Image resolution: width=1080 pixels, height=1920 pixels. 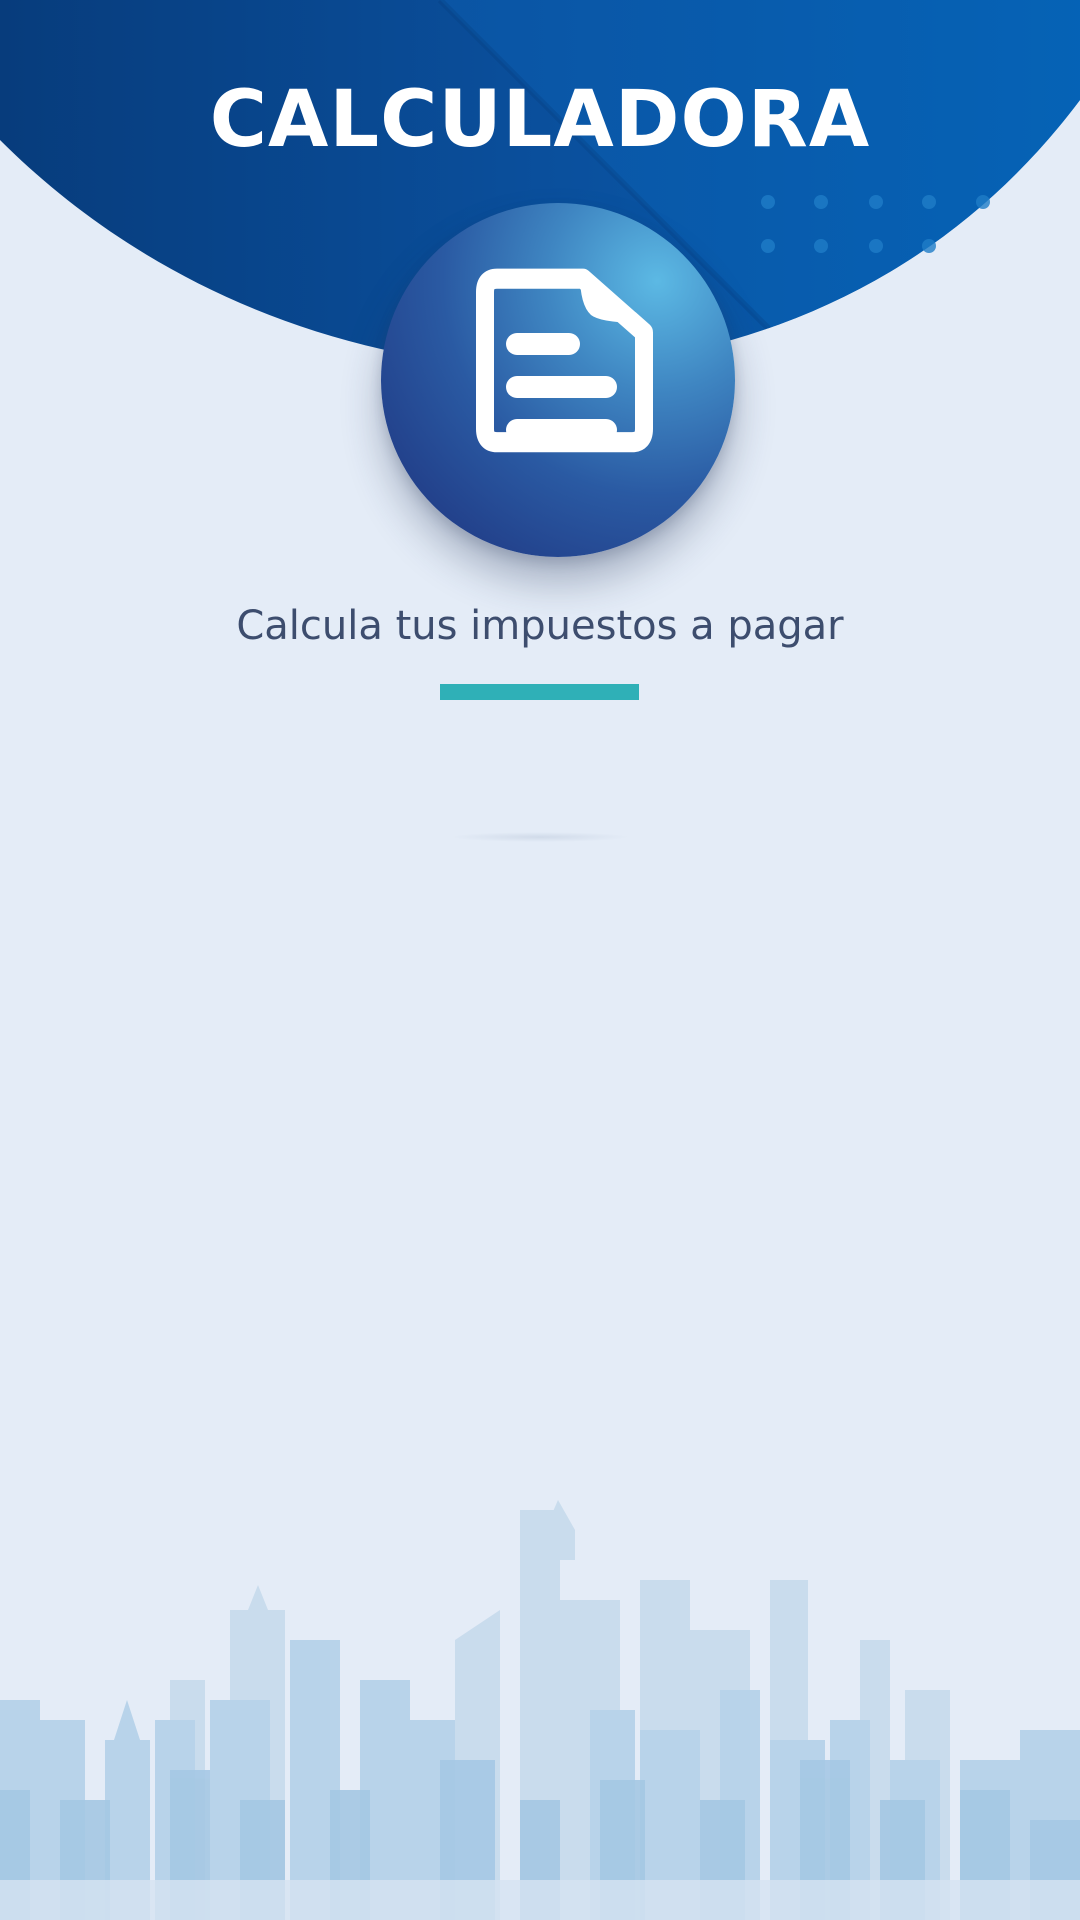 What do you see at coordinates (540, 120) in the screenshot?
I see `app-title: CALCULADORA` at bounding box center [540, 120].